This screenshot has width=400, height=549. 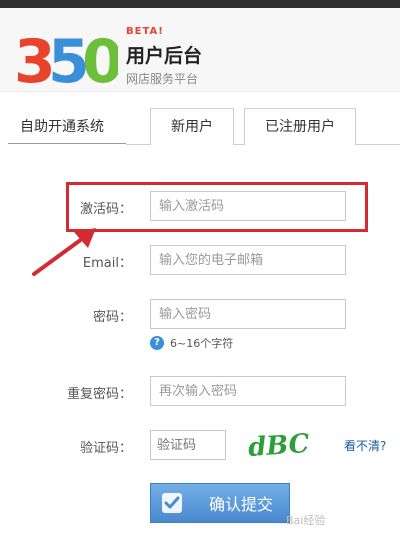 I want to click on watermark: Bai经验, so click(x=306, y=520).